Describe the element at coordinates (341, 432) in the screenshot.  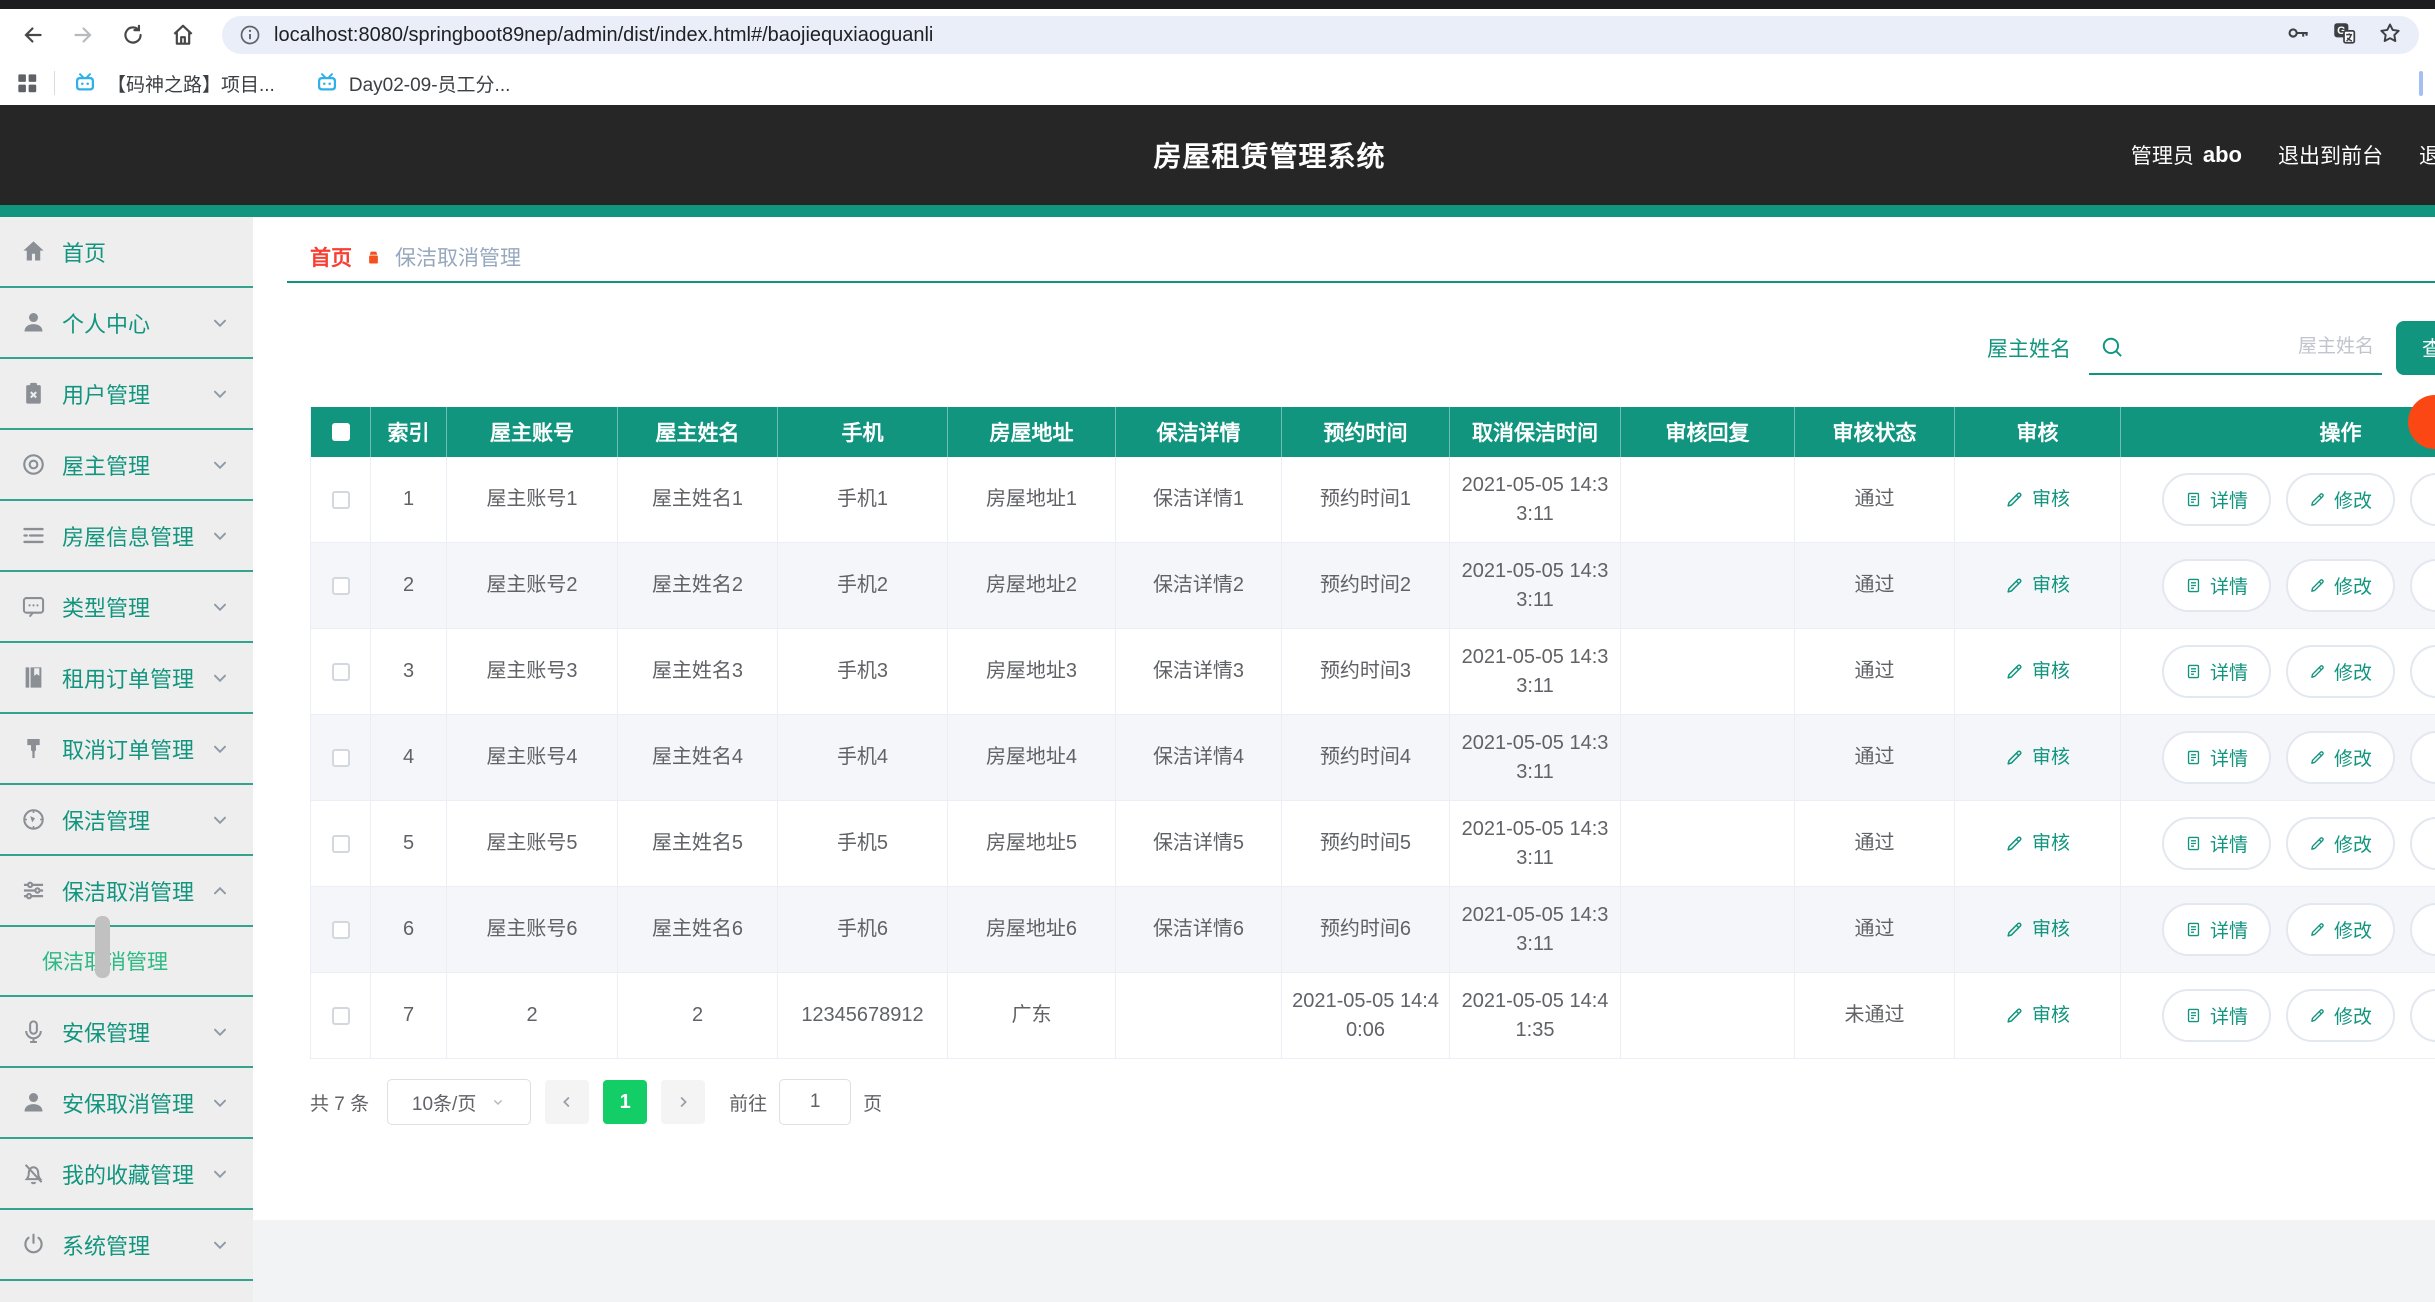
I see `select-all-checkbox` at that location.